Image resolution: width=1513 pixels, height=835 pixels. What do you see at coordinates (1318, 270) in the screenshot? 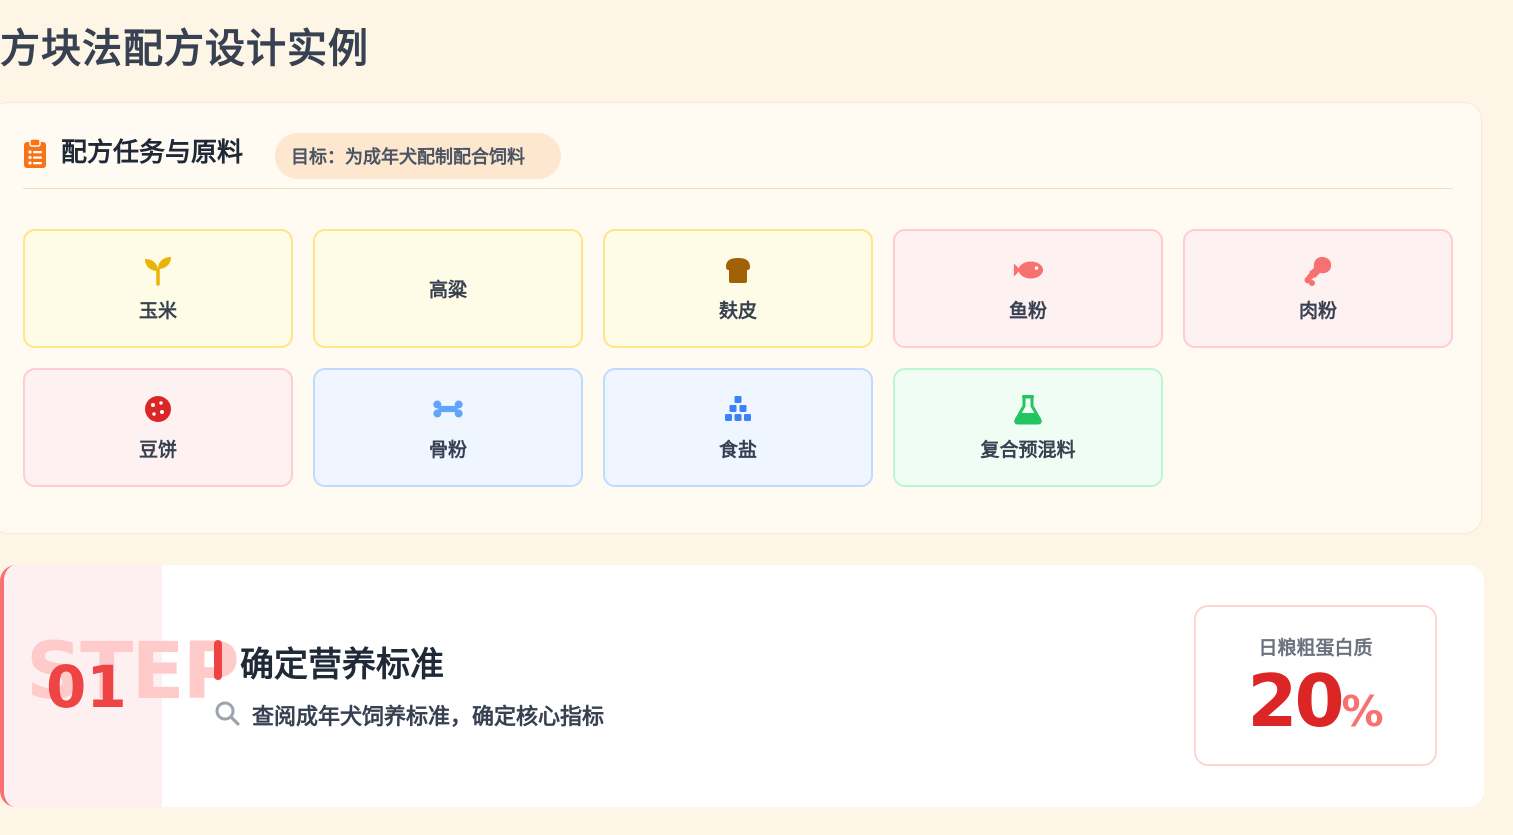
I see `drumstick-icon` at bounding box center [1318, 270].